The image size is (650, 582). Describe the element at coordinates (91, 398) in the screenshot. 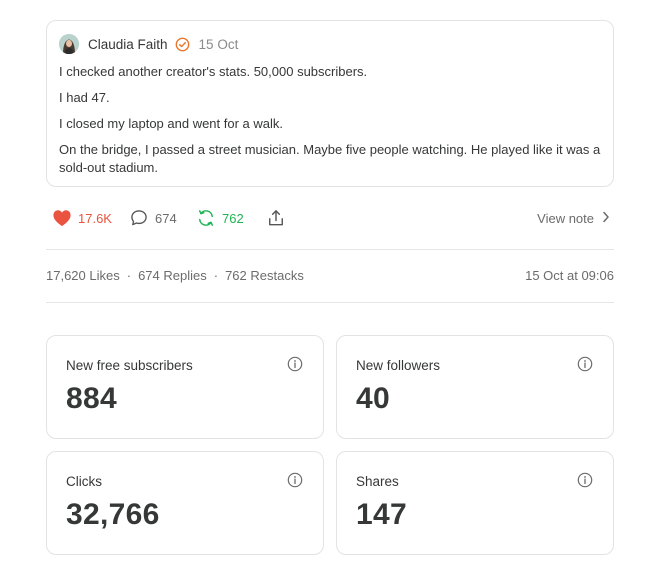

I see `metric-value: 884` at that location.